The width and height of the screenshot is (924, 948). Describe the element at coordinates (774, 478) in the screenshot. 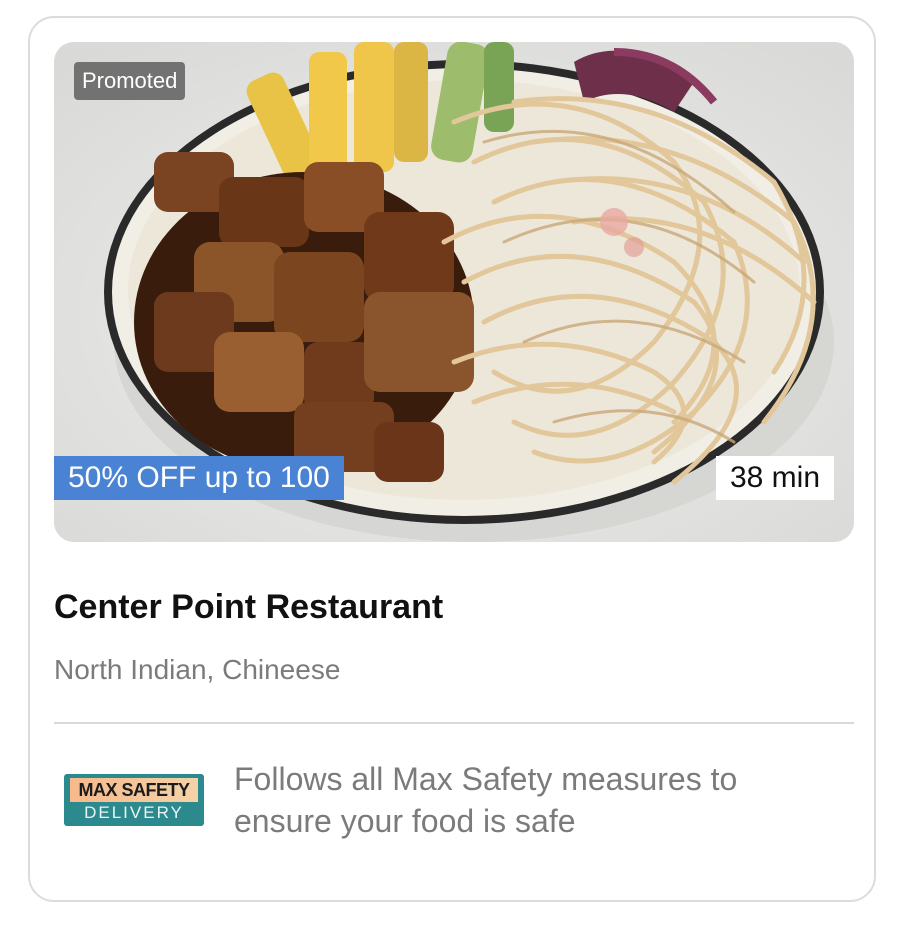

I see `delivery-time-badge: 38 min` at that location.